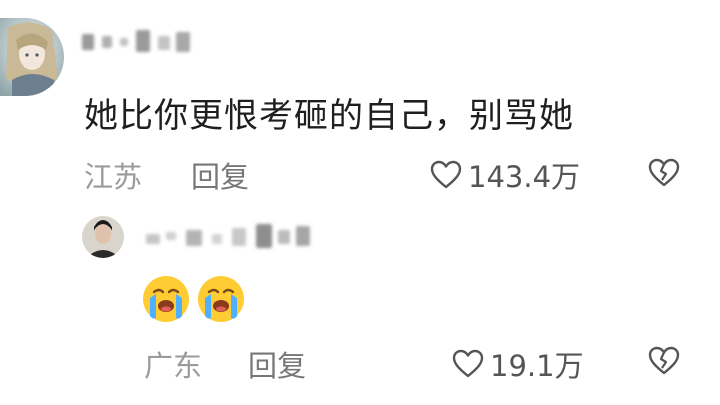 The width and height of the screenshot is (720, 405). I want to click on anime-girl-avatar-icon, so click(32, 57).